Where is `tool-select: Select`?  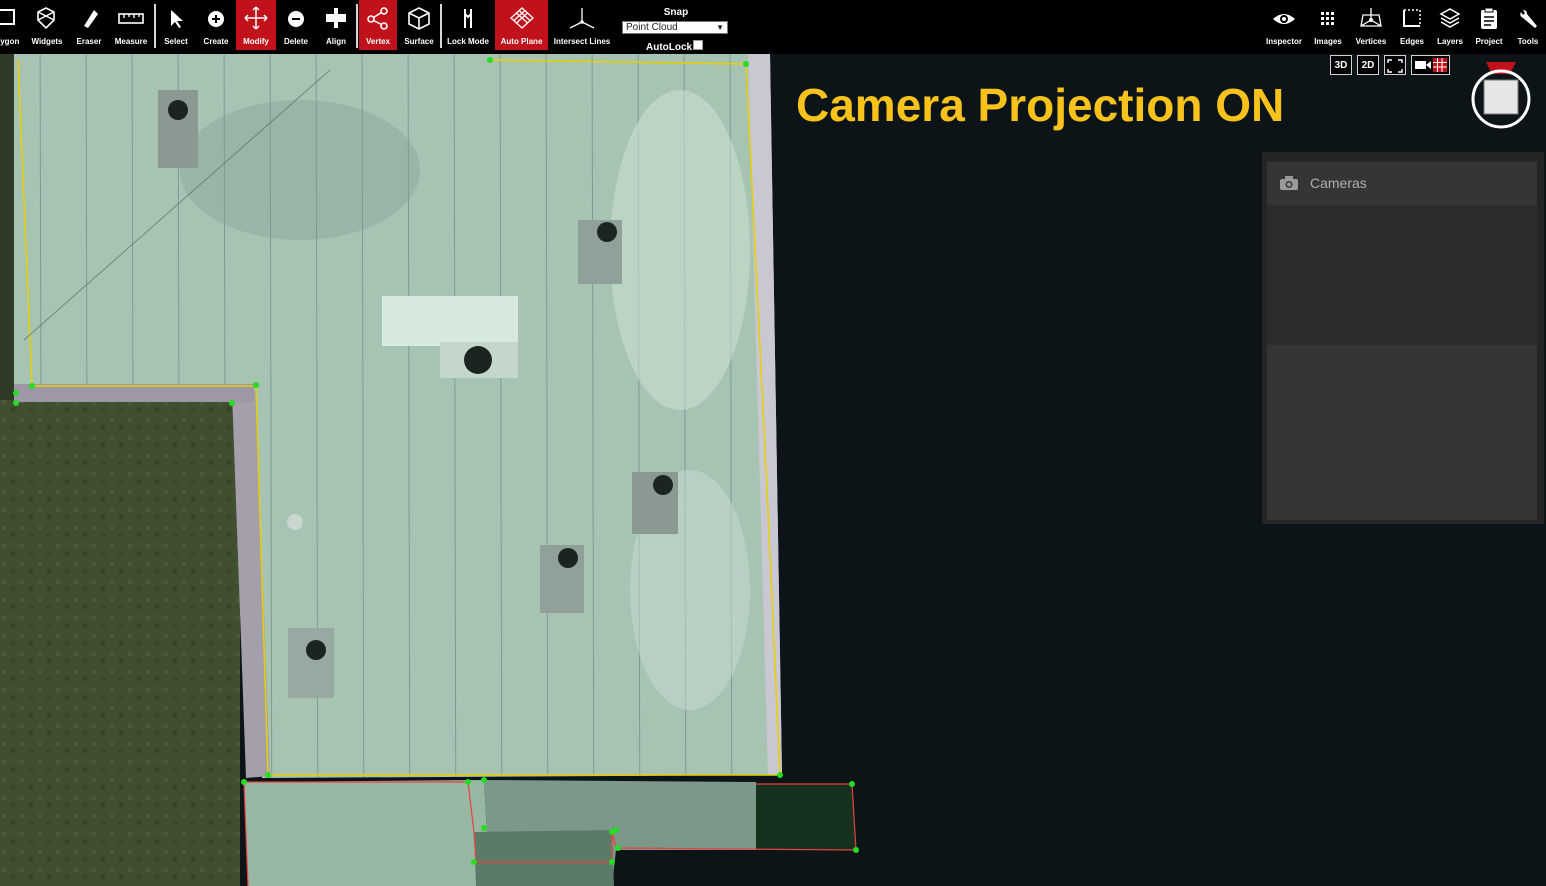
tool-select: Select is located at coordinates (176, 25).